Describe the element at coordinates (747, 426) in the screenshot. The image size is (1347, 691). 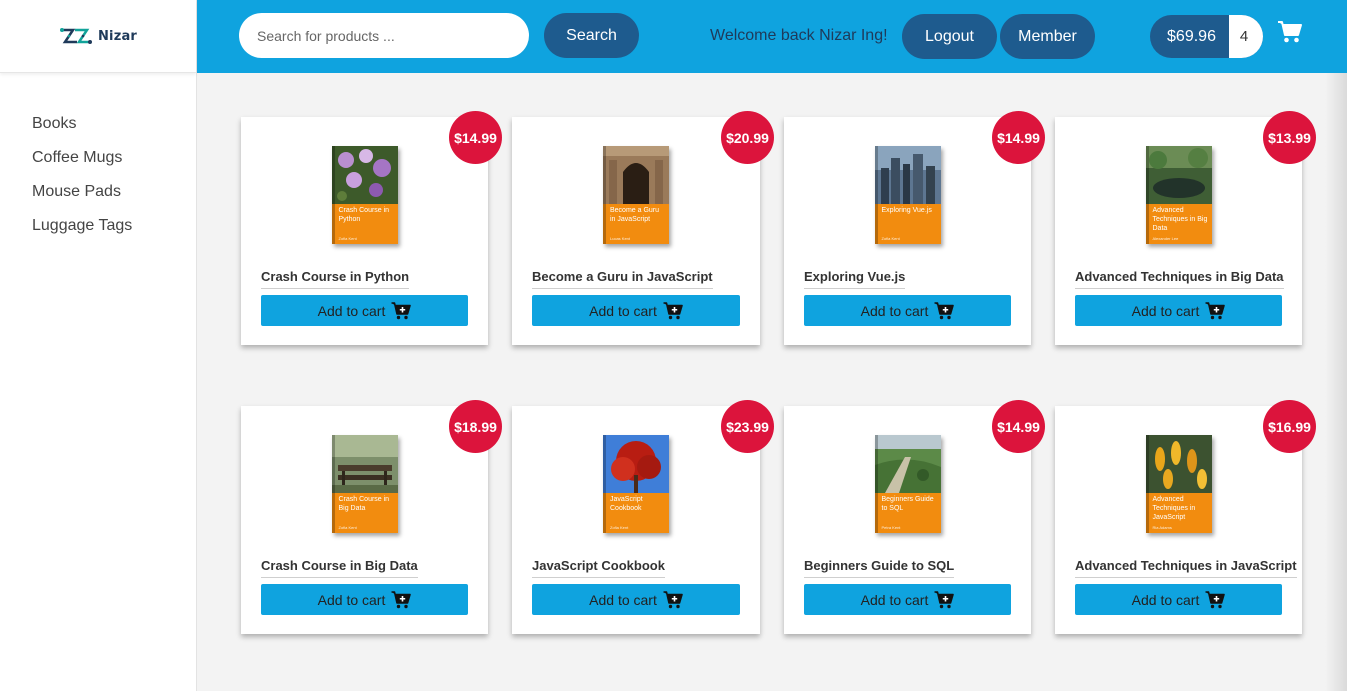
I see `price-badge: $23.99` at that location.